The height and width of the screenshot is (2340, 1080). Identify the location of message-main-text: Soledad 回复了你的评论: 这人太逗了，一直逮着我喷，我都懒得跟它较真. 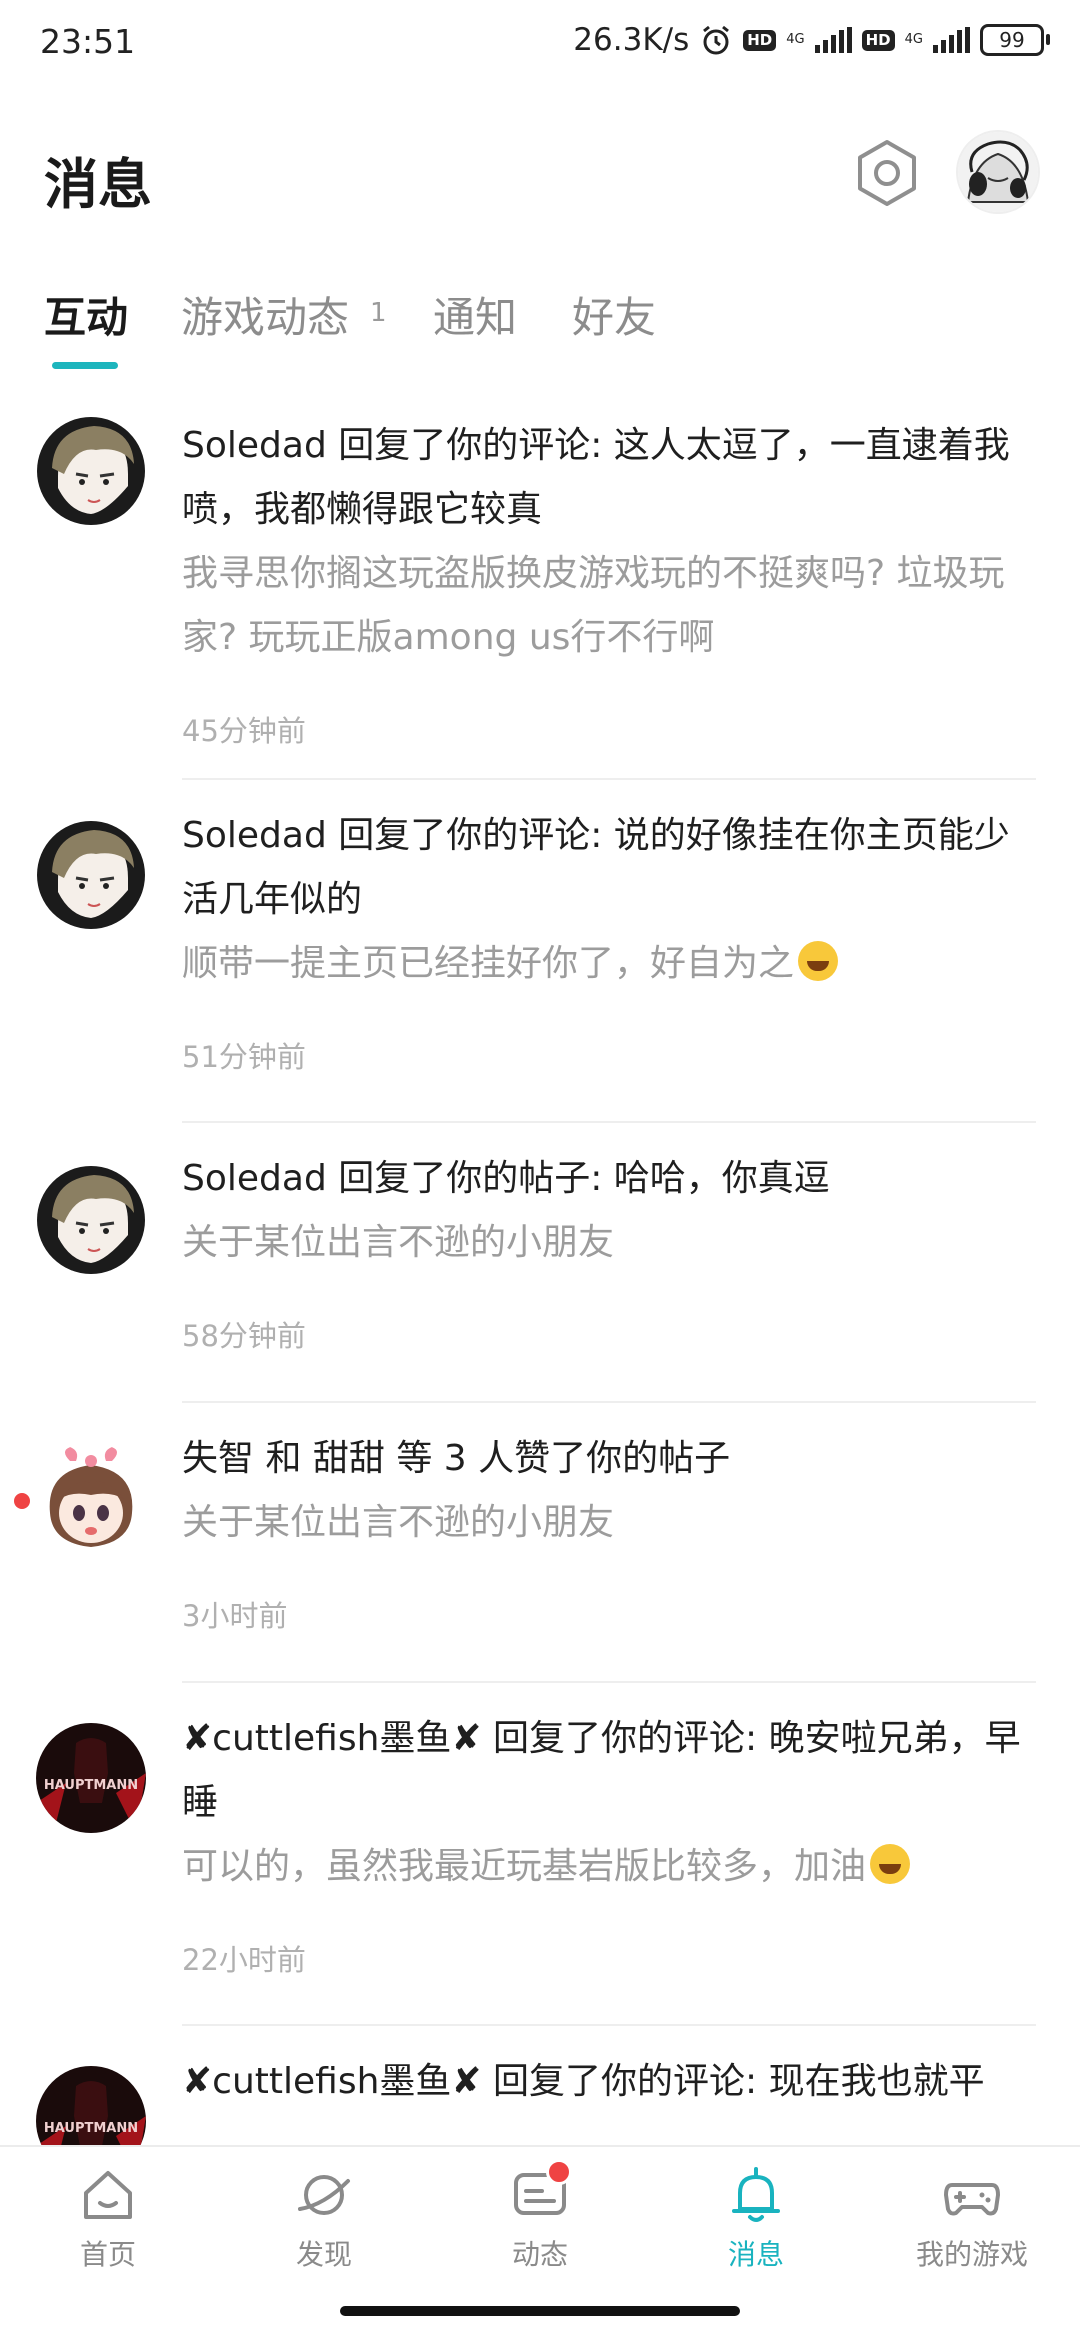
(596, 477).